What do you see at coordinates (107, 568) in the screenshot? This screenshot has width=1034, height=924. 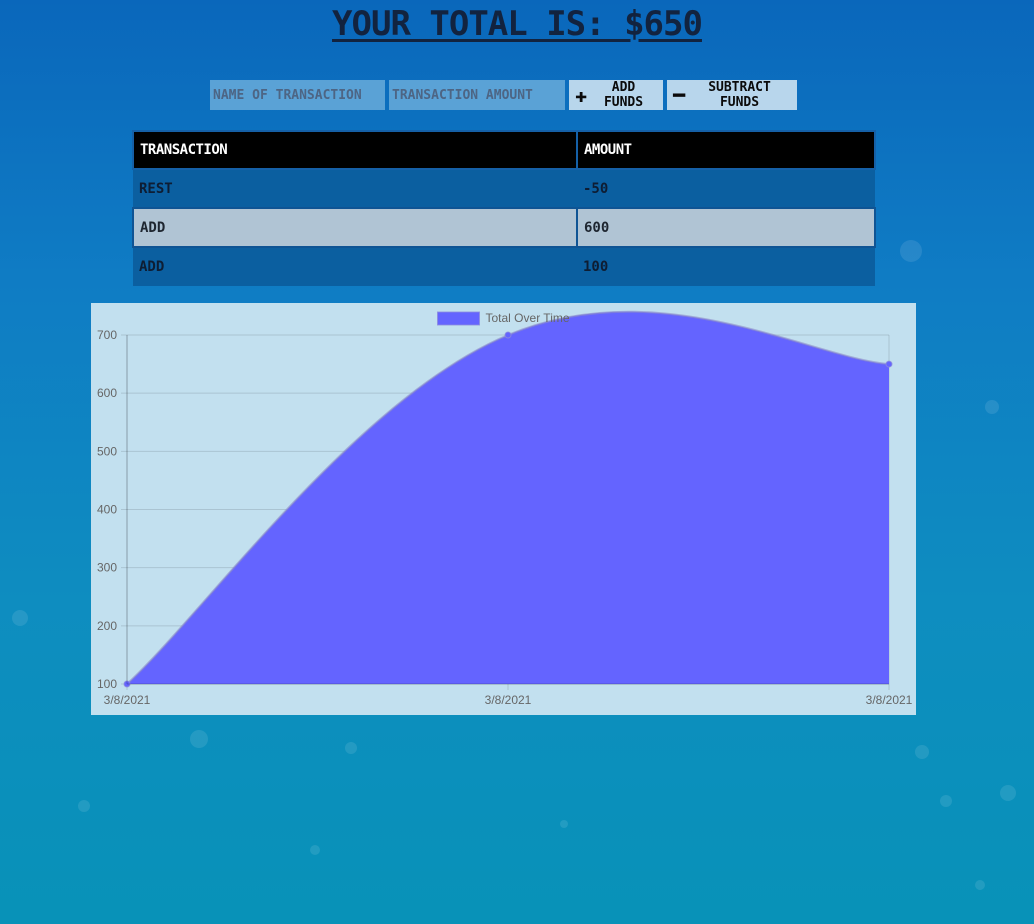 I see `y-tick-label: 300` at bounding box center [107, 568].